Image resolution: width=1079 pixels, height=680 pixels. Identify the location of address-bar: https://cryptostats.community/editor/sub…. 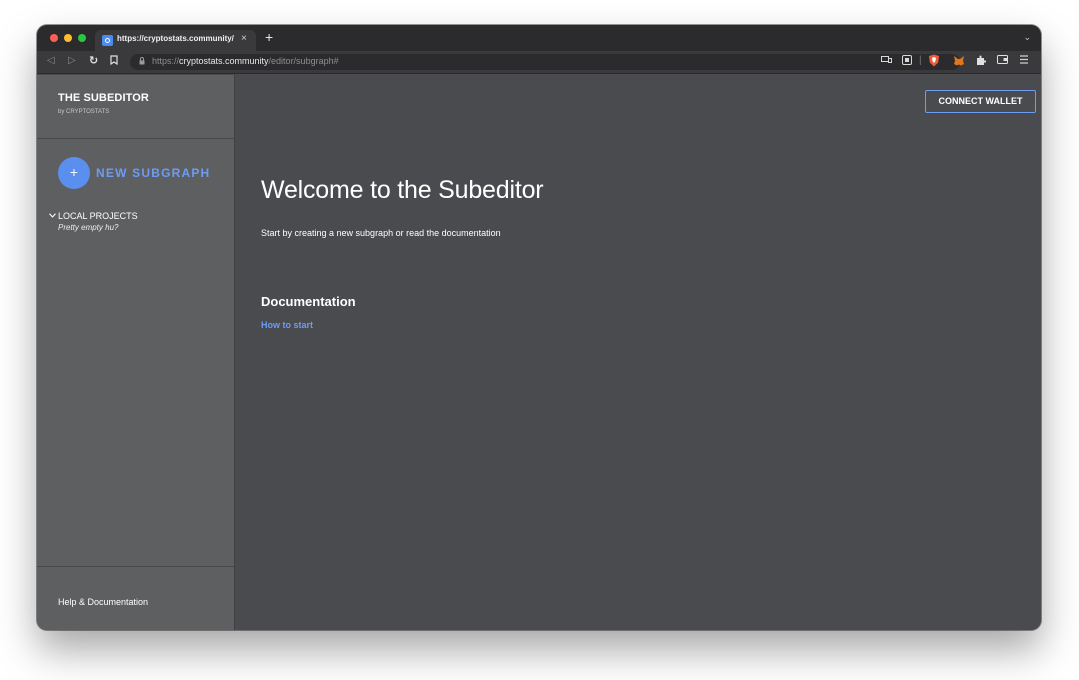
(545, 62).